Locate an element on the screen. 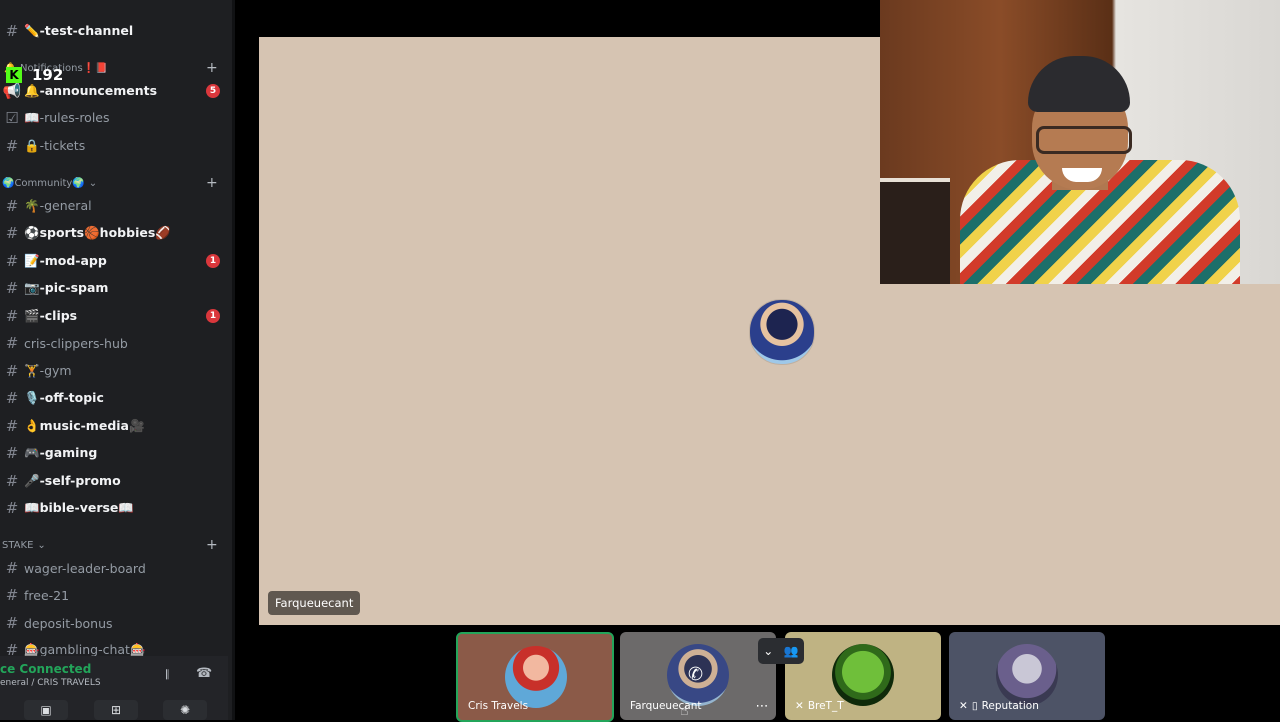 The image size is (1280, 722). participant-label: ✕ ▯ Reputation is located at coordinates (999, 706).